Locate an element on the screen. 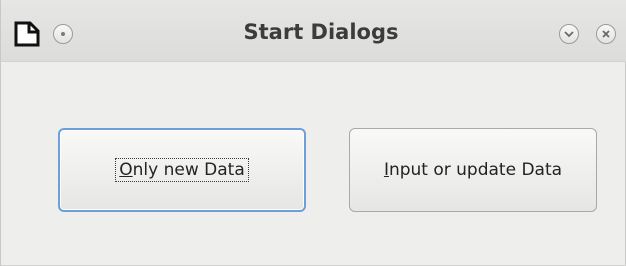 Image resolution: width=626 pixels, height=266 pixels. window-menu-button is located at coordinates (63, 34).